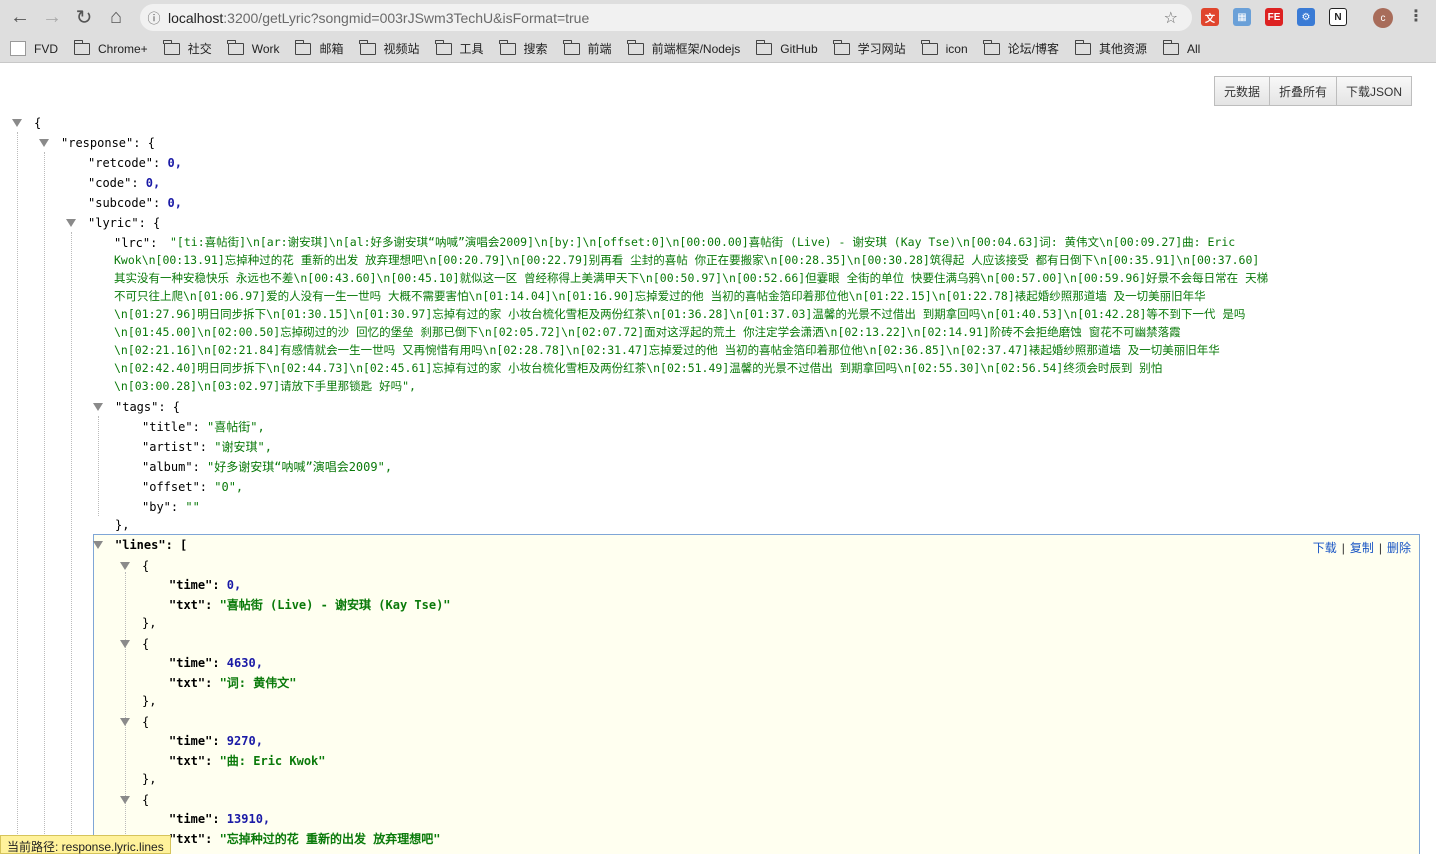 The width and height of the screenshot is (1436, 854). I want to click on json-row-subcode: "subcode": 0,, so click(135, 203).